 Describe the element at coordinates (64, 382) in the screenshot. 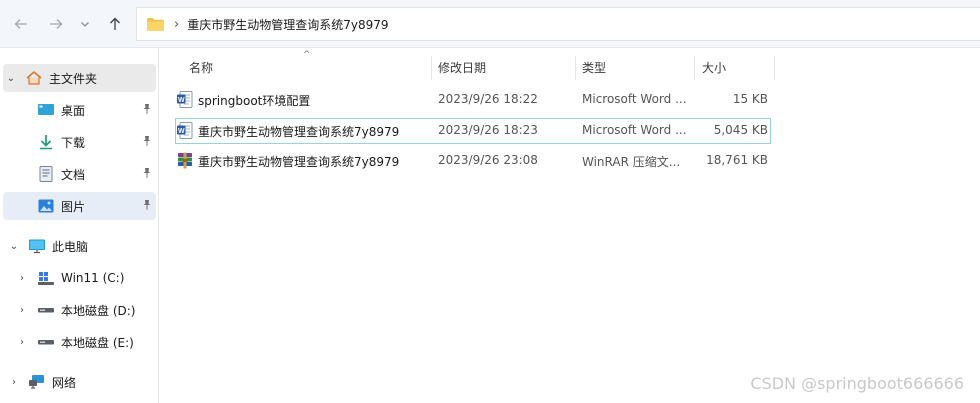

I see `sidebar-item-label: 网络` at that location.